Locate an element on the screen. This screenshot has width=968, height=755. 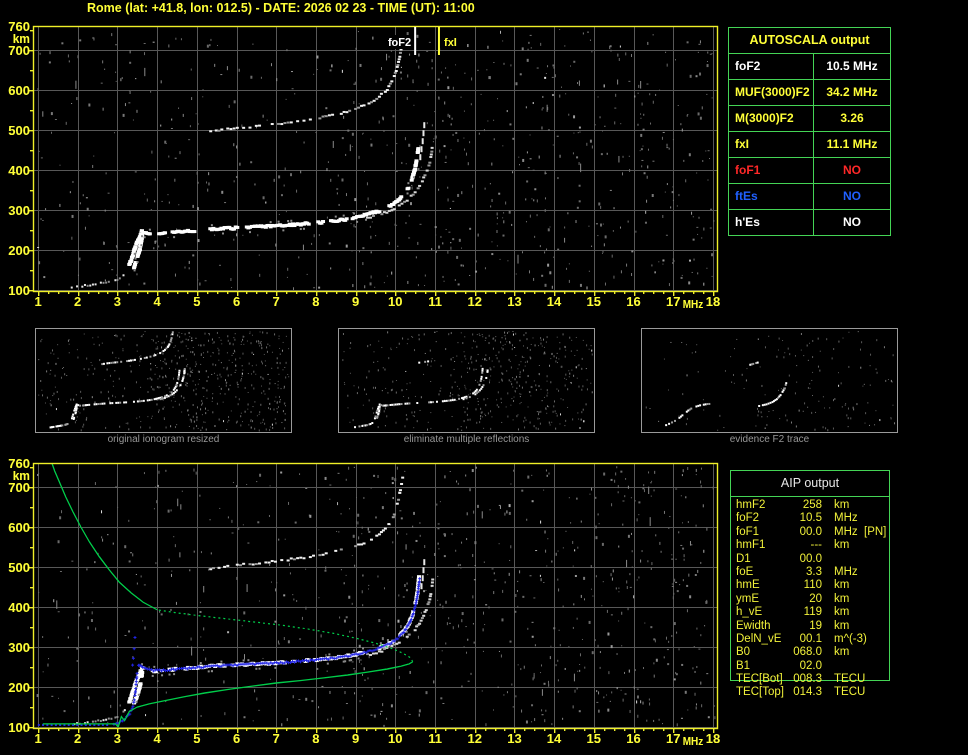
table-row: Ewidth 19 km is located at coordinates (815, 626).